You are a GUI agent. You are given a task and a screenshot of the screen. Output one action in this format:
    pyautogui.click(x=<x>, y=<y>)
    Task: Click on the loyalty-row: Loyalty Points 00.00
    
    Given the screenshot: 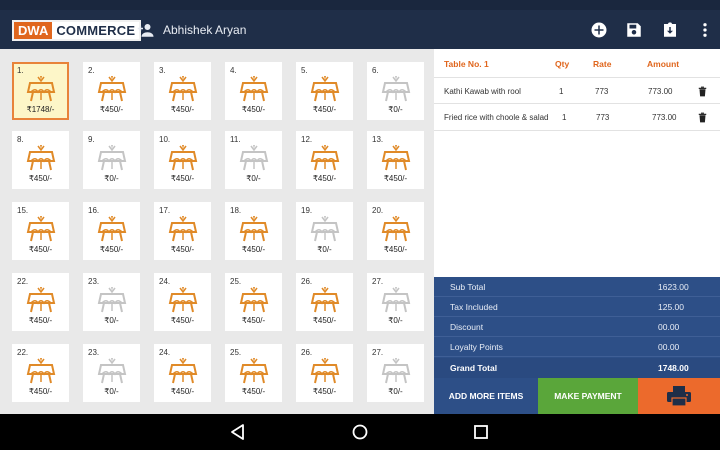 What is the action you would take?
    pyautogui.click(x=577, y=347)
    